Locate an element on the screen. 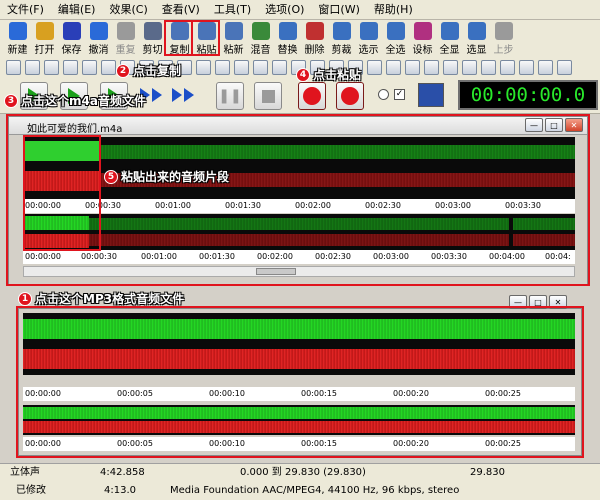  checkbox-option: ✓ is located at coordinates (399, 94).